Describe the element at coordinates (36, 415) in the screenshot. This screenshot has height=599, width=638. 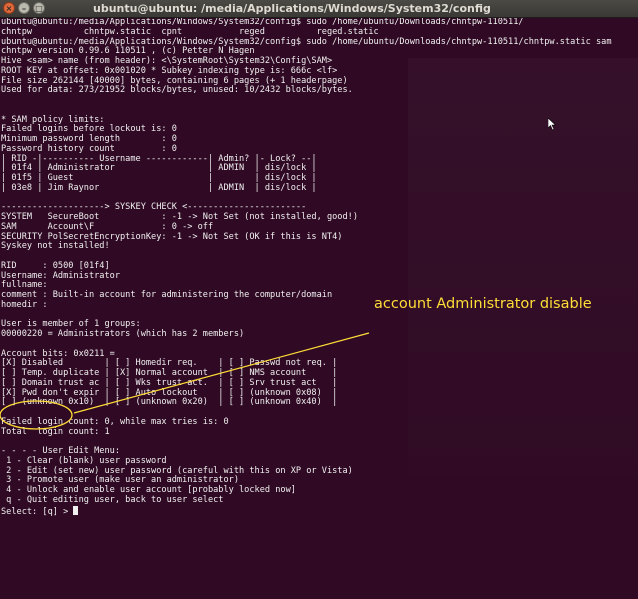
I see `annotation-highlight-ellipse` at that location.